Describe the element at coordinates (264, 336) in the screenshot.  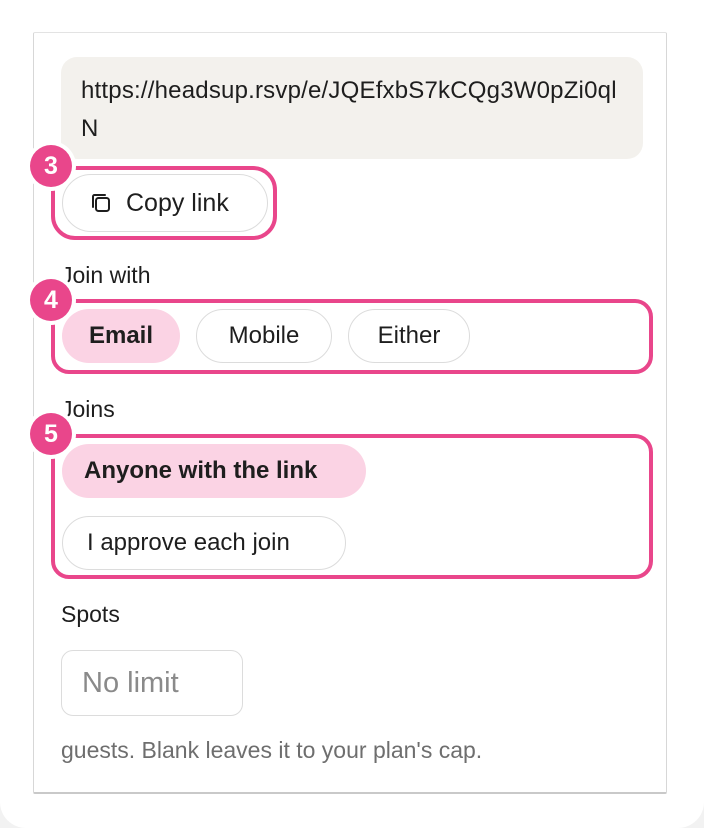
I see `join-option-mobile: Mobile` at that location.